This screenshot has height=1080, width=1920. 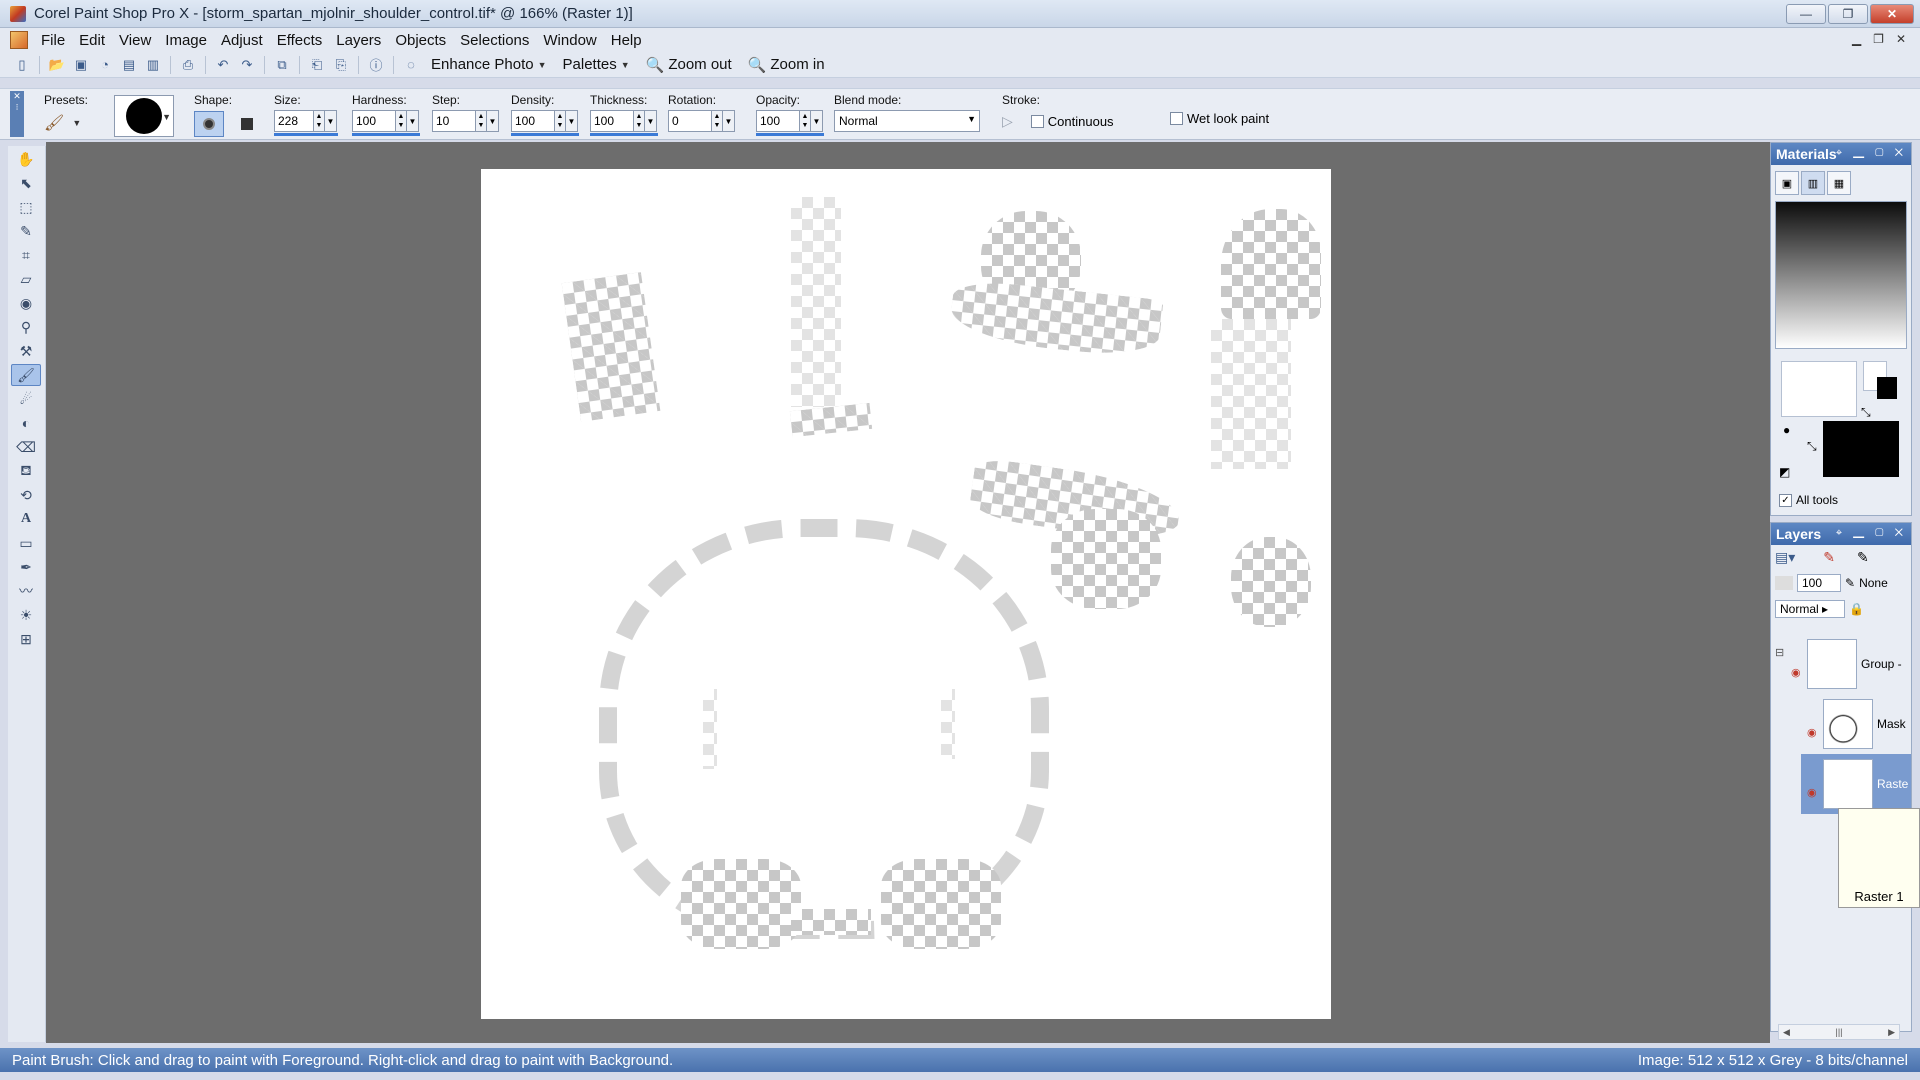 What do you see at coordinates (1901, 39) in the screenshot?
I see `doc-close-icon: ✕` at bounding box center [1901, 39].